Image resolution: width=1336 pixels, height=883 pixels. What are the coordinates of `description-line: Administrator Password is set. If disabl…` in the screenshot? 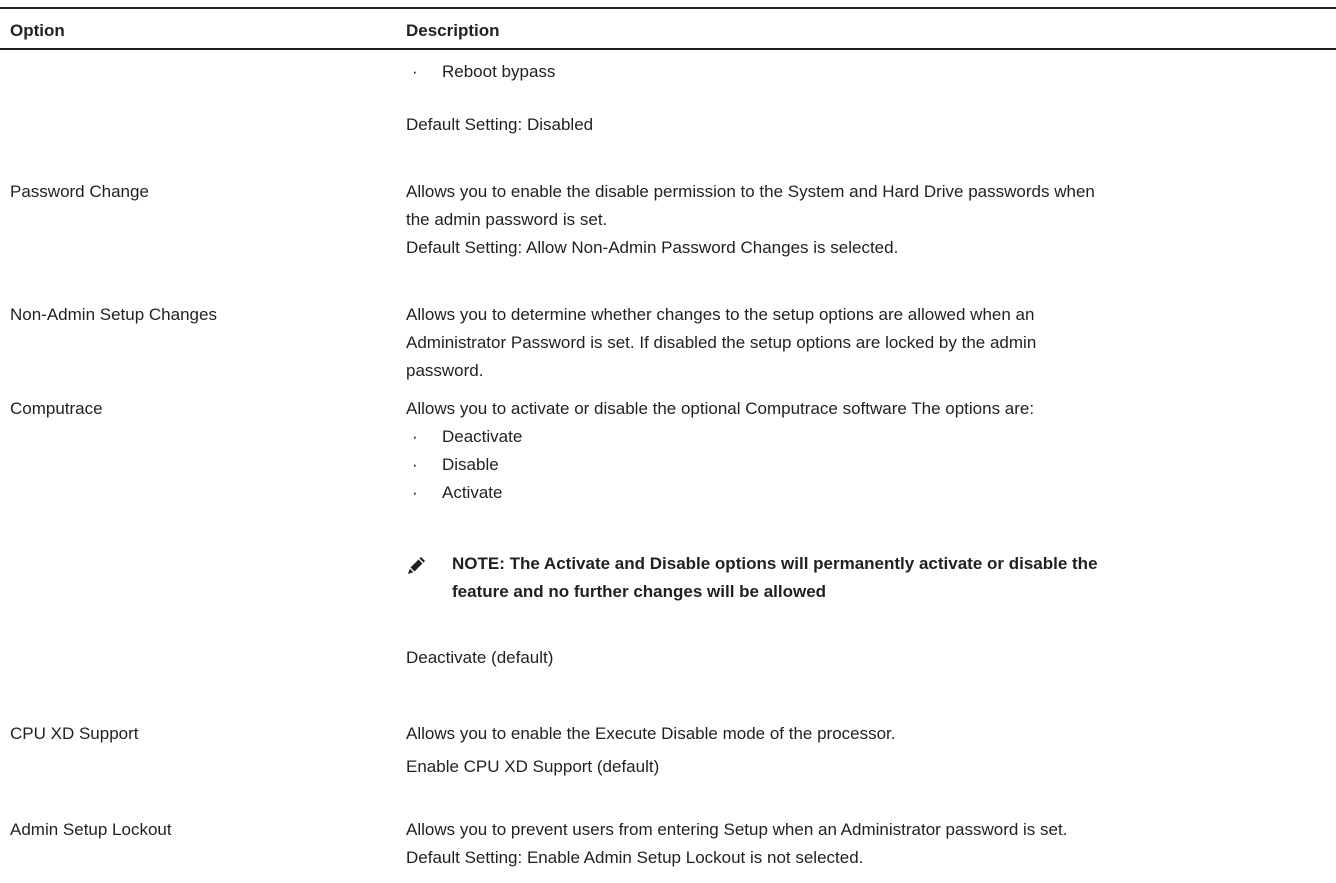 It's located at (721, 342).